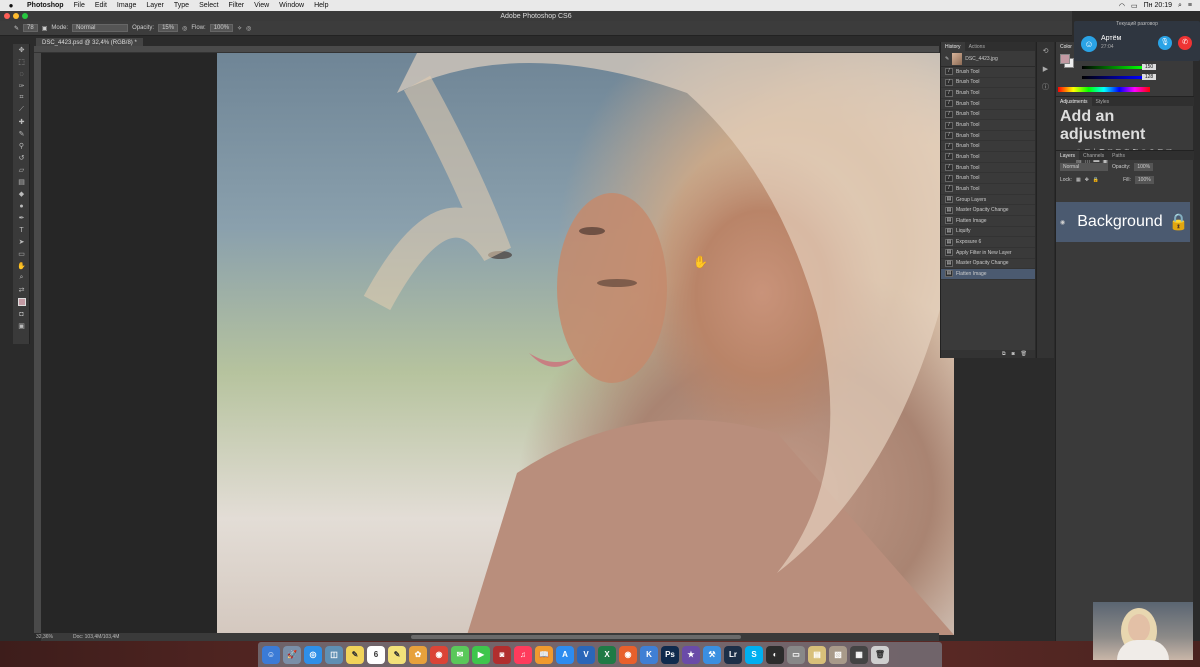  What do you see at coordinates (1084, 167) in the screenshot?
I see `blend-mode-select: Normal` at bounding box center [1084, 167].